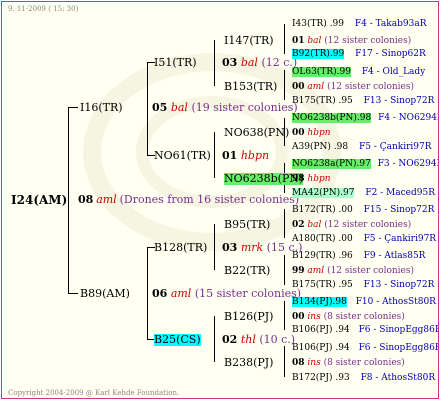 The width and height of the screenshot is (440, 400). Describe the element at coordinates (341, 147) in the screenshot. I see `l4-pct-5: .98` at that location.